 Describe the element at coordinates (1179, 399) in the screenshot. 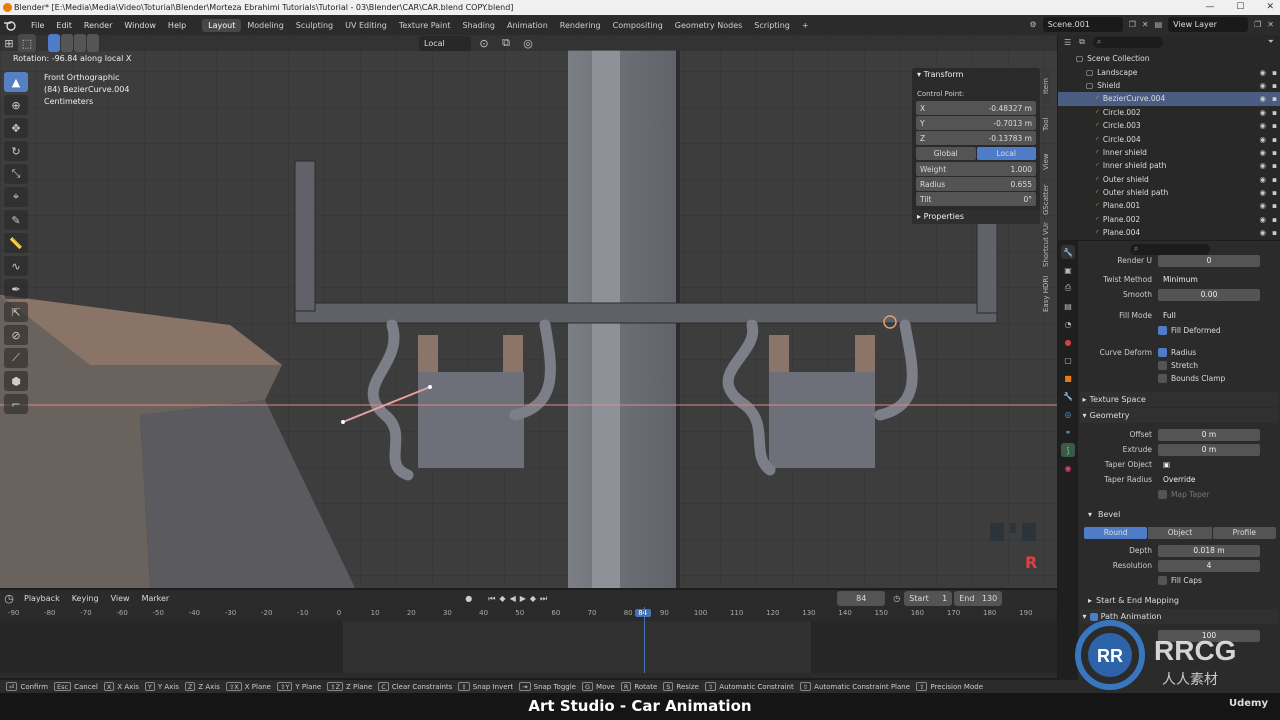

I see `texture-space-section: ▸ Texture Space` at that location.